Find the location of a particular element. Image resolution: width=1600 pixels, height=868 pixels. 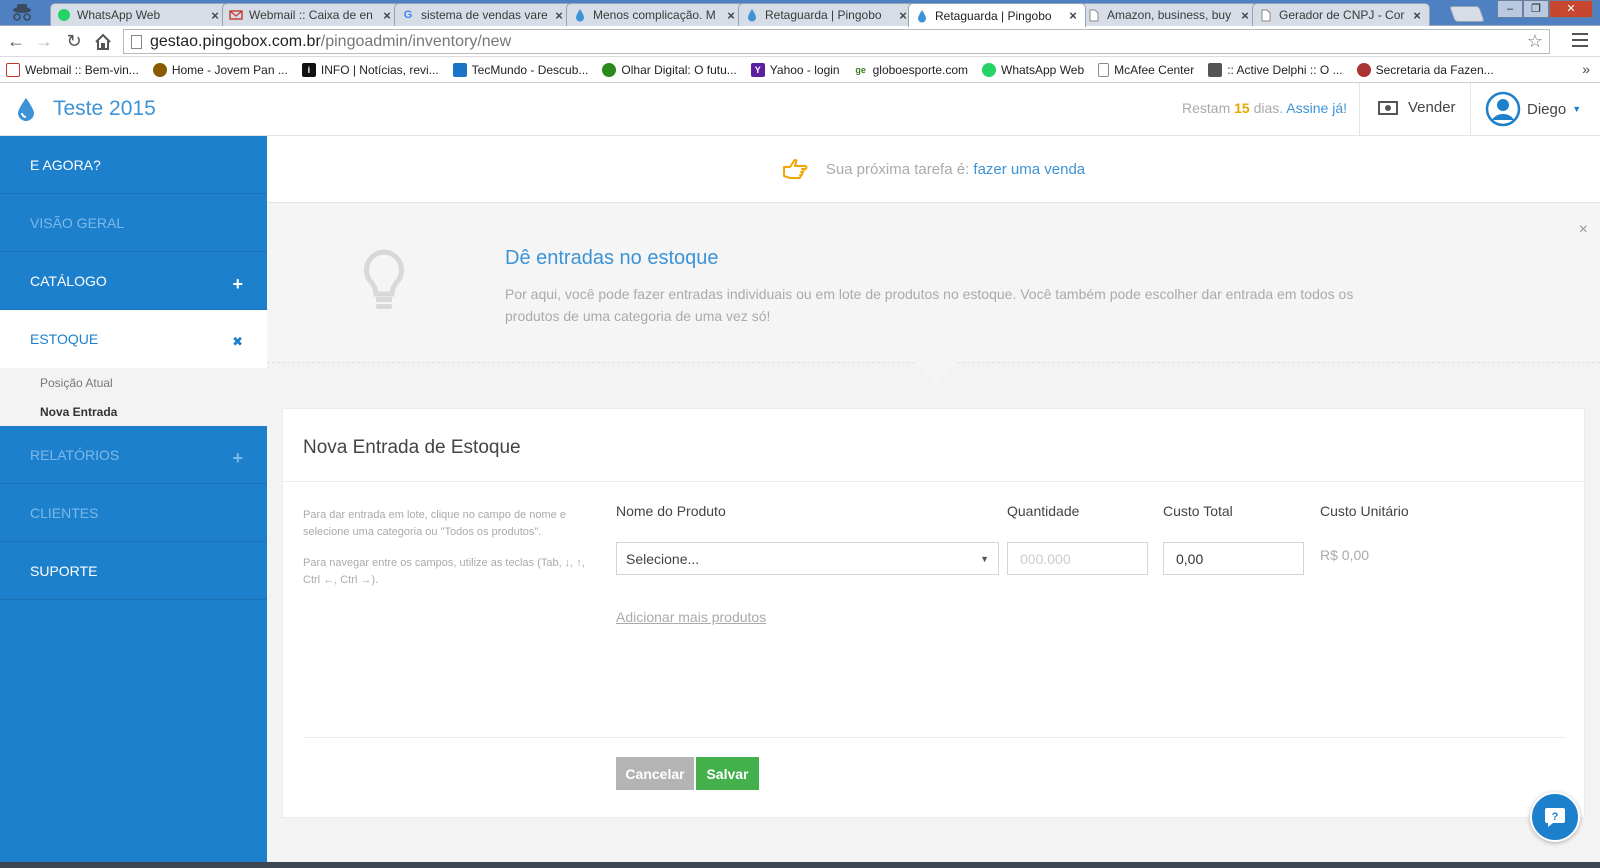

home-icon is located at coordinates (103, 42).